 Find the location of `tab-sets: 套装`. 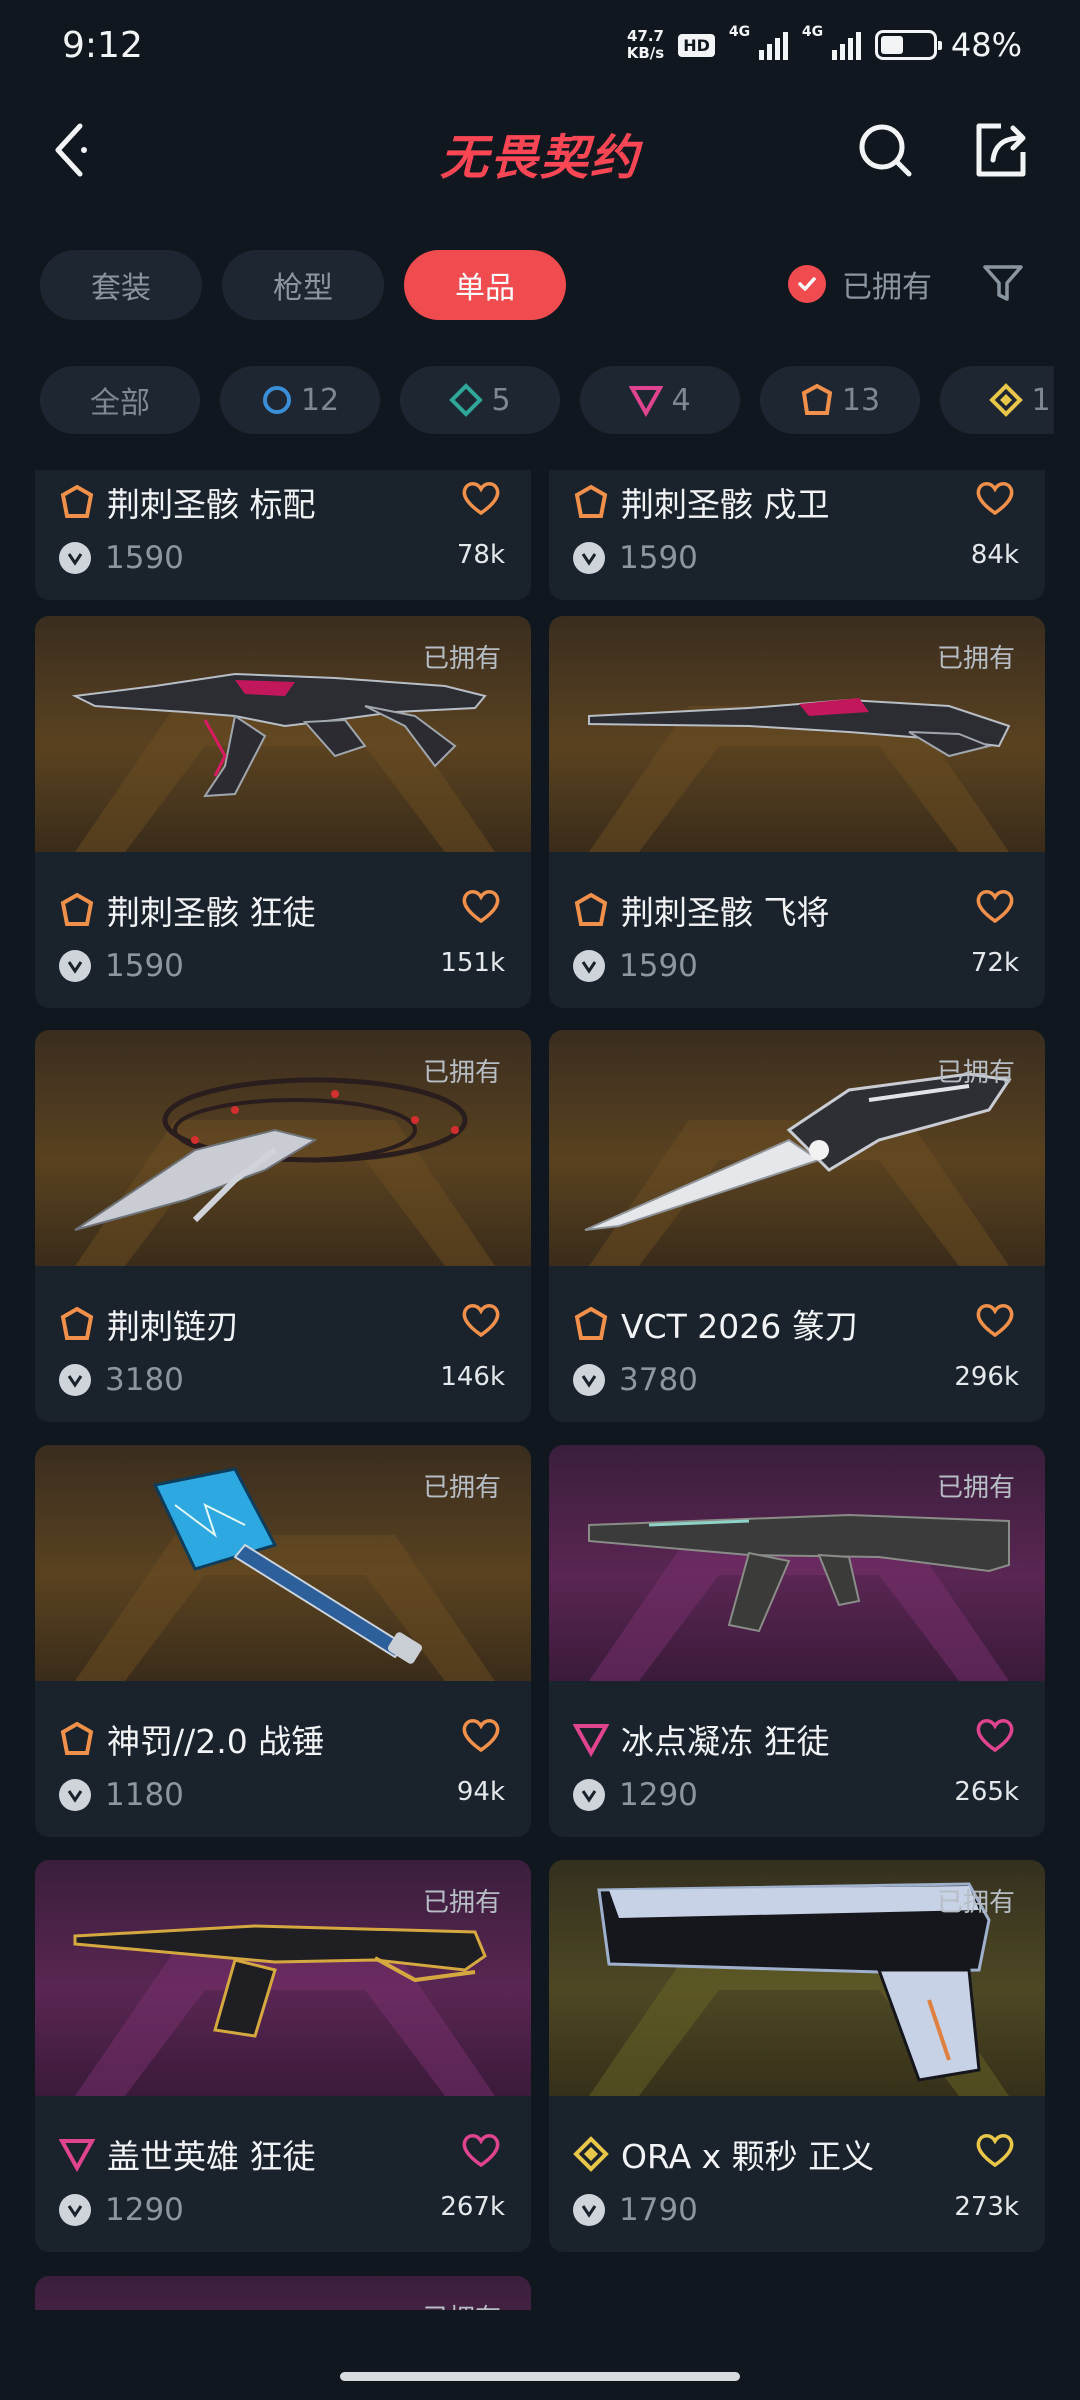

tab-sets: 套装 is located at coordinates (121, 285).